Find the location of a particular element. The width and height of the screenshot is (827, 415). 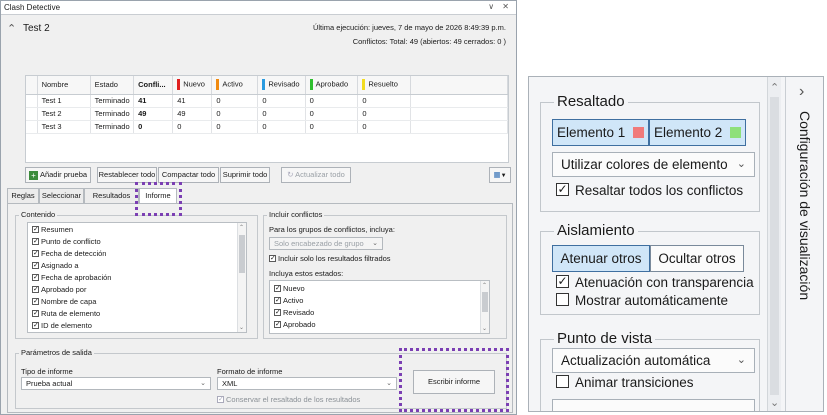

panel-titlebar: Clash Detective ∨ ✕ is located at coordinates (258, 8).